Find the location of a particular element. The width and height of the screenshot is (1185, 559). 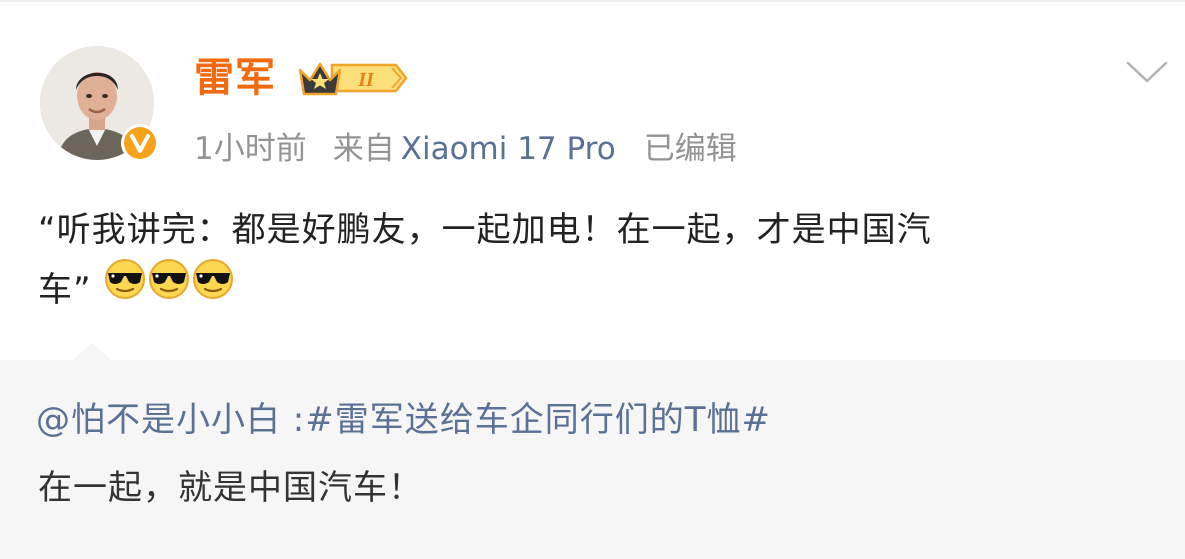

verified-badge-icon is located at coordinates (140, 143).